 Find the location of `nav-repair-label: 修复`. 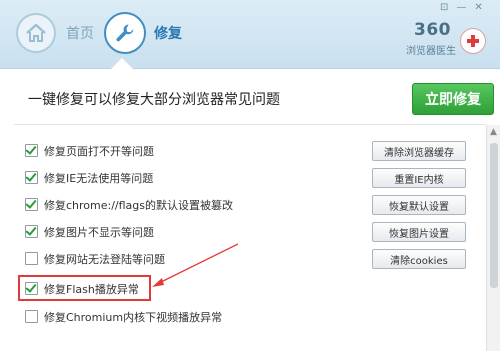

nav-repair-label: 修复 is located at coordinates (168, 34).